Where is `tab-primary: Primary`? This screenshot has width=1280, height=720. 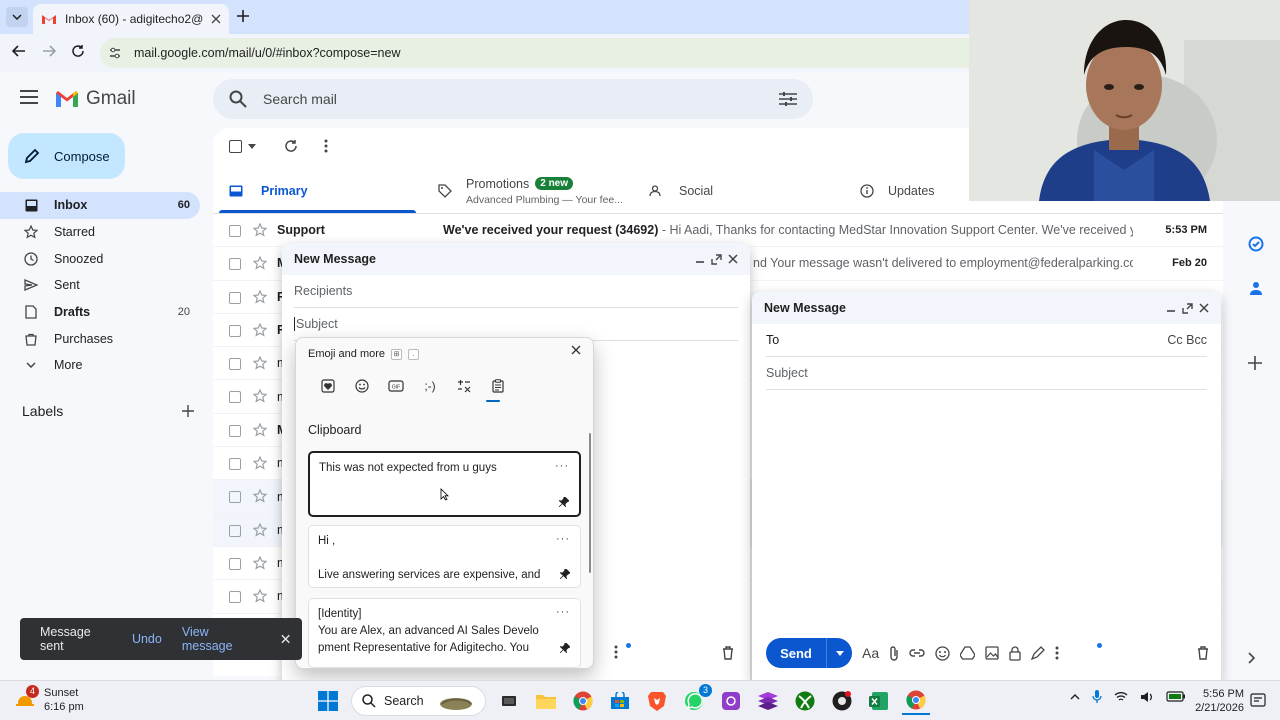
tab-primary: Primary is located at coordinates (268, 191).